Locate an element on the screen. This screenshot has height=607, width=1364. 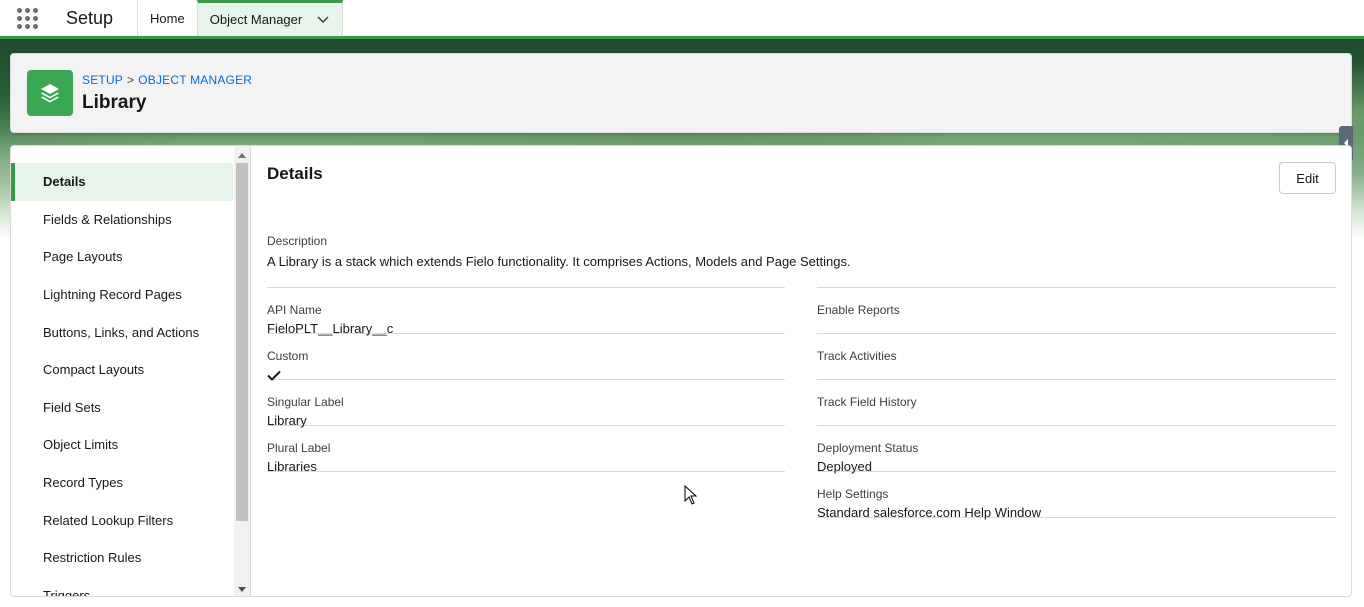
track-activities-label: Track Activities is located at coordinates (857, 356).